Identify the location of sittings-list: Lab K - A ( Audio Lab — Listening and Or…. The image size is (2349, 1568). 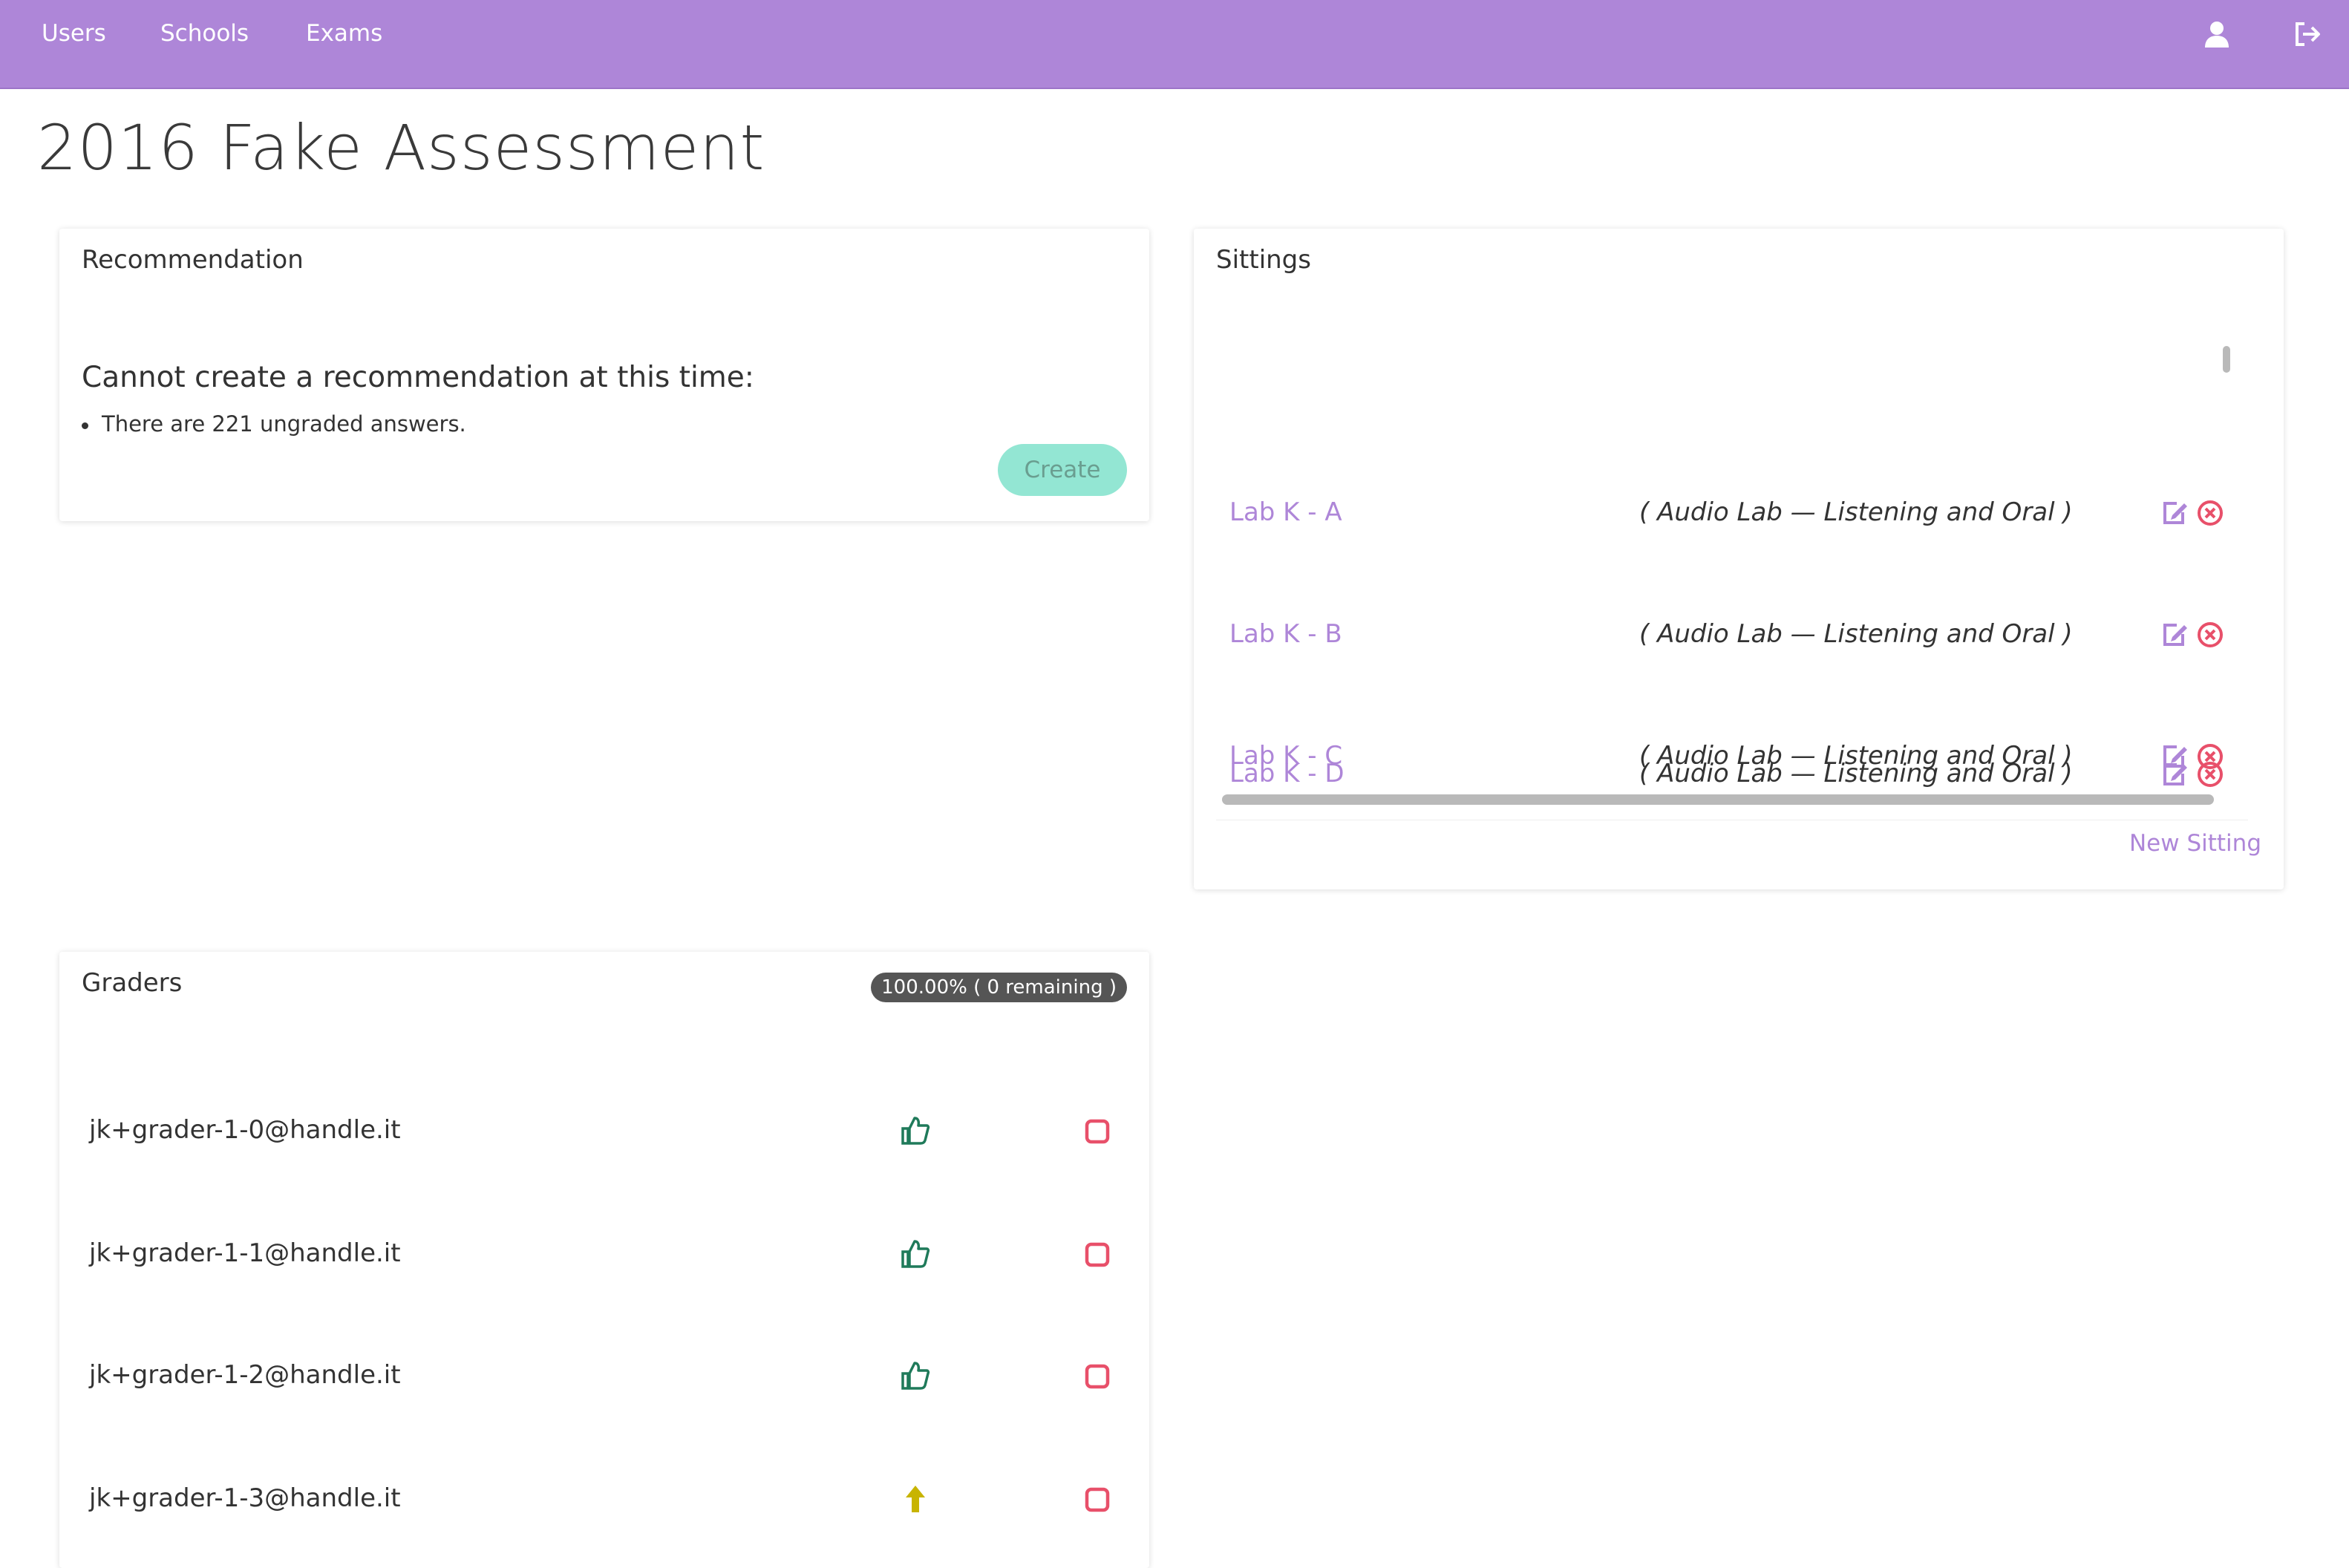
(1732, 578).